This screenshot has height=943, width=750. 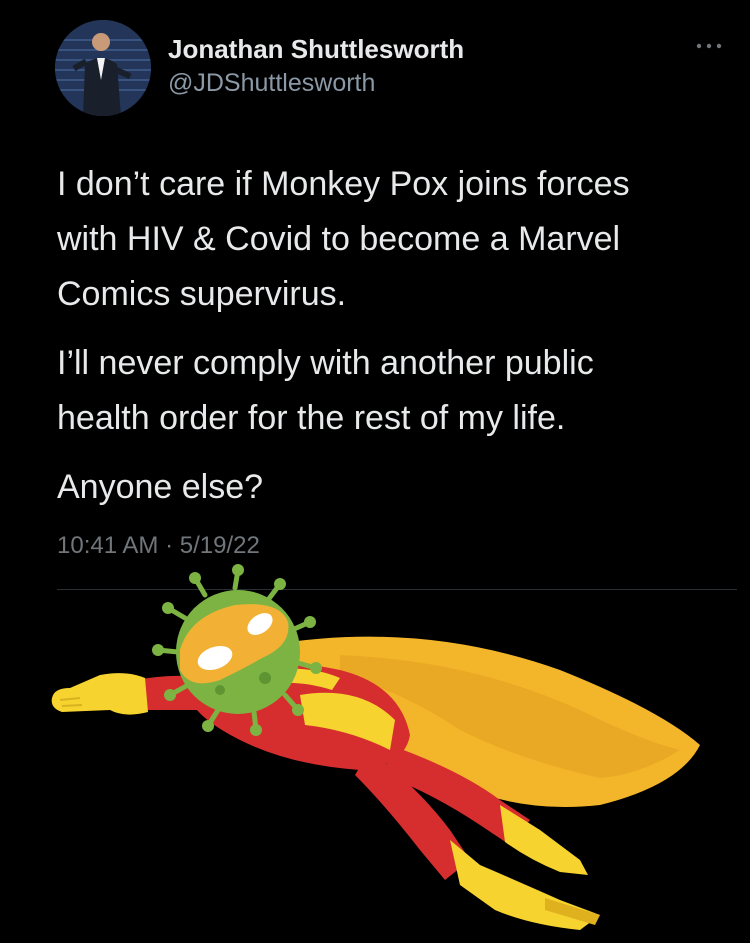 What do you see at coordinates (160, 487) in the screenshot?
I see `tweet-paragraph: Anyone else?` at bounding box center [160, 487].